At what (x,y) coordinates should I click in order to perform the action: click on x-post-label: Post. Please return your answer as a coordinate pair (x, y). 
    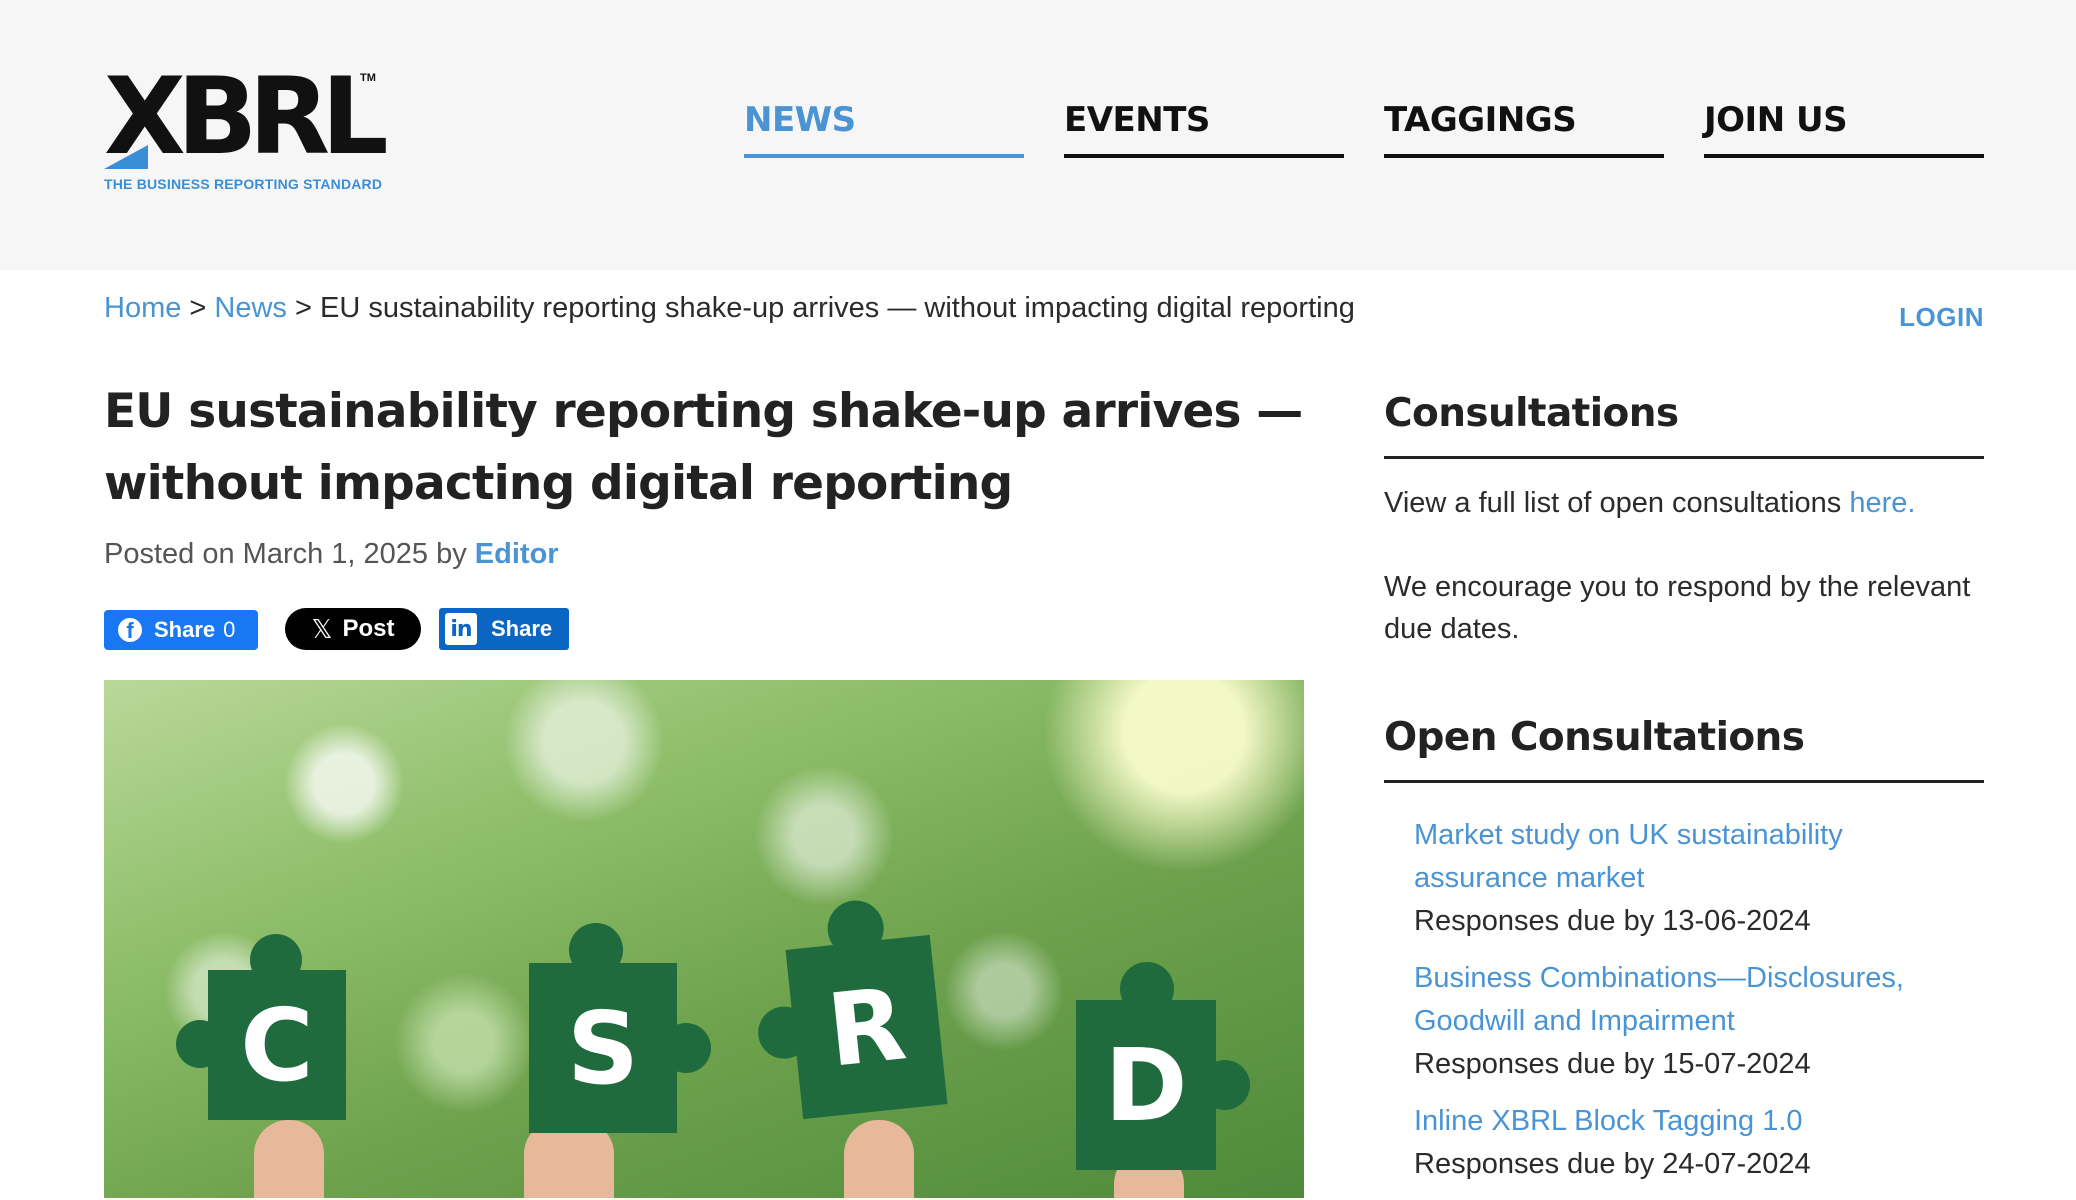
    Looking at the image, I should click on (368, 628).